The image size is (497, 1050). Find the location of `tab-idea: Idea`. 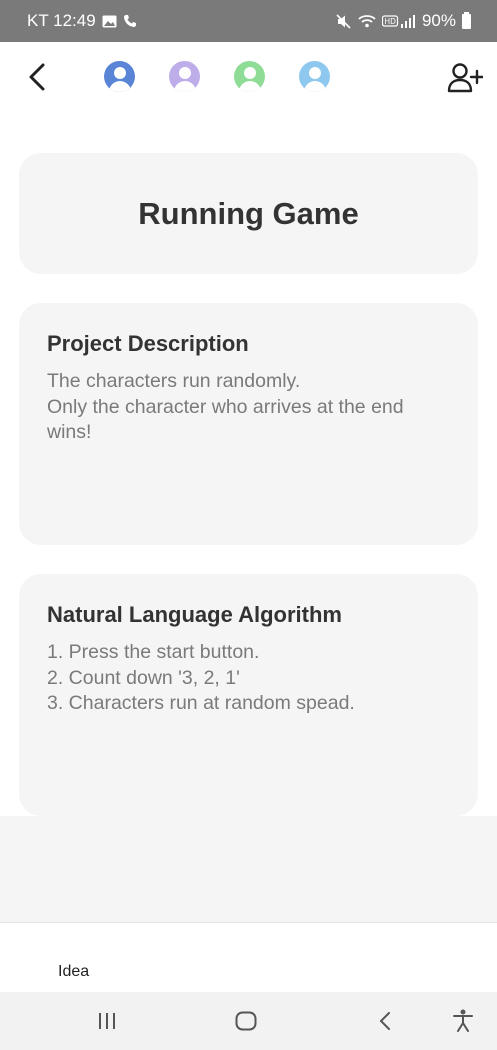

tab-idea: Idea is located at coordinates (73, 972).